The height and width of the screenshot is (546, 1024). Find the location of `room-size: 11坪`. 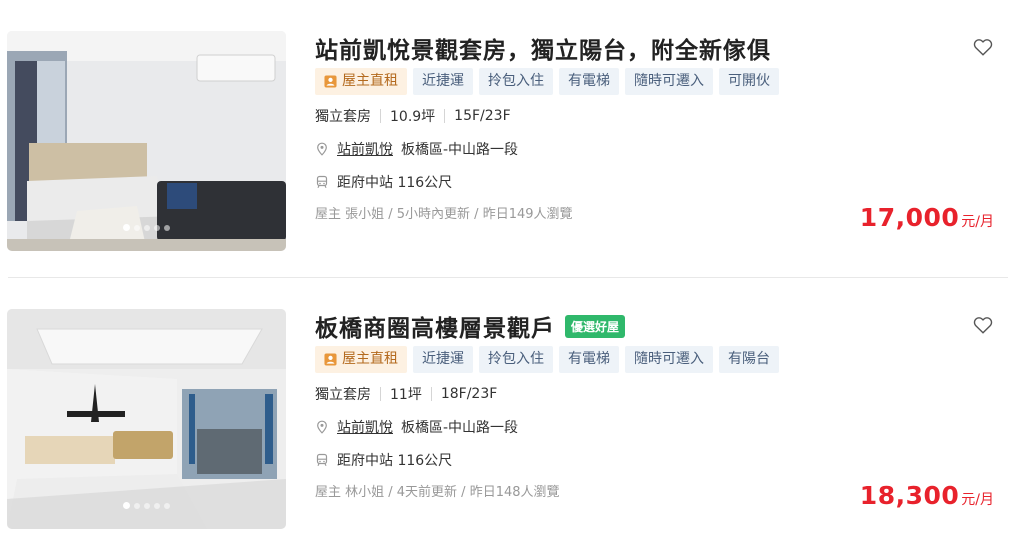

room-size: 11坪 is located at coordinates (406, 395).